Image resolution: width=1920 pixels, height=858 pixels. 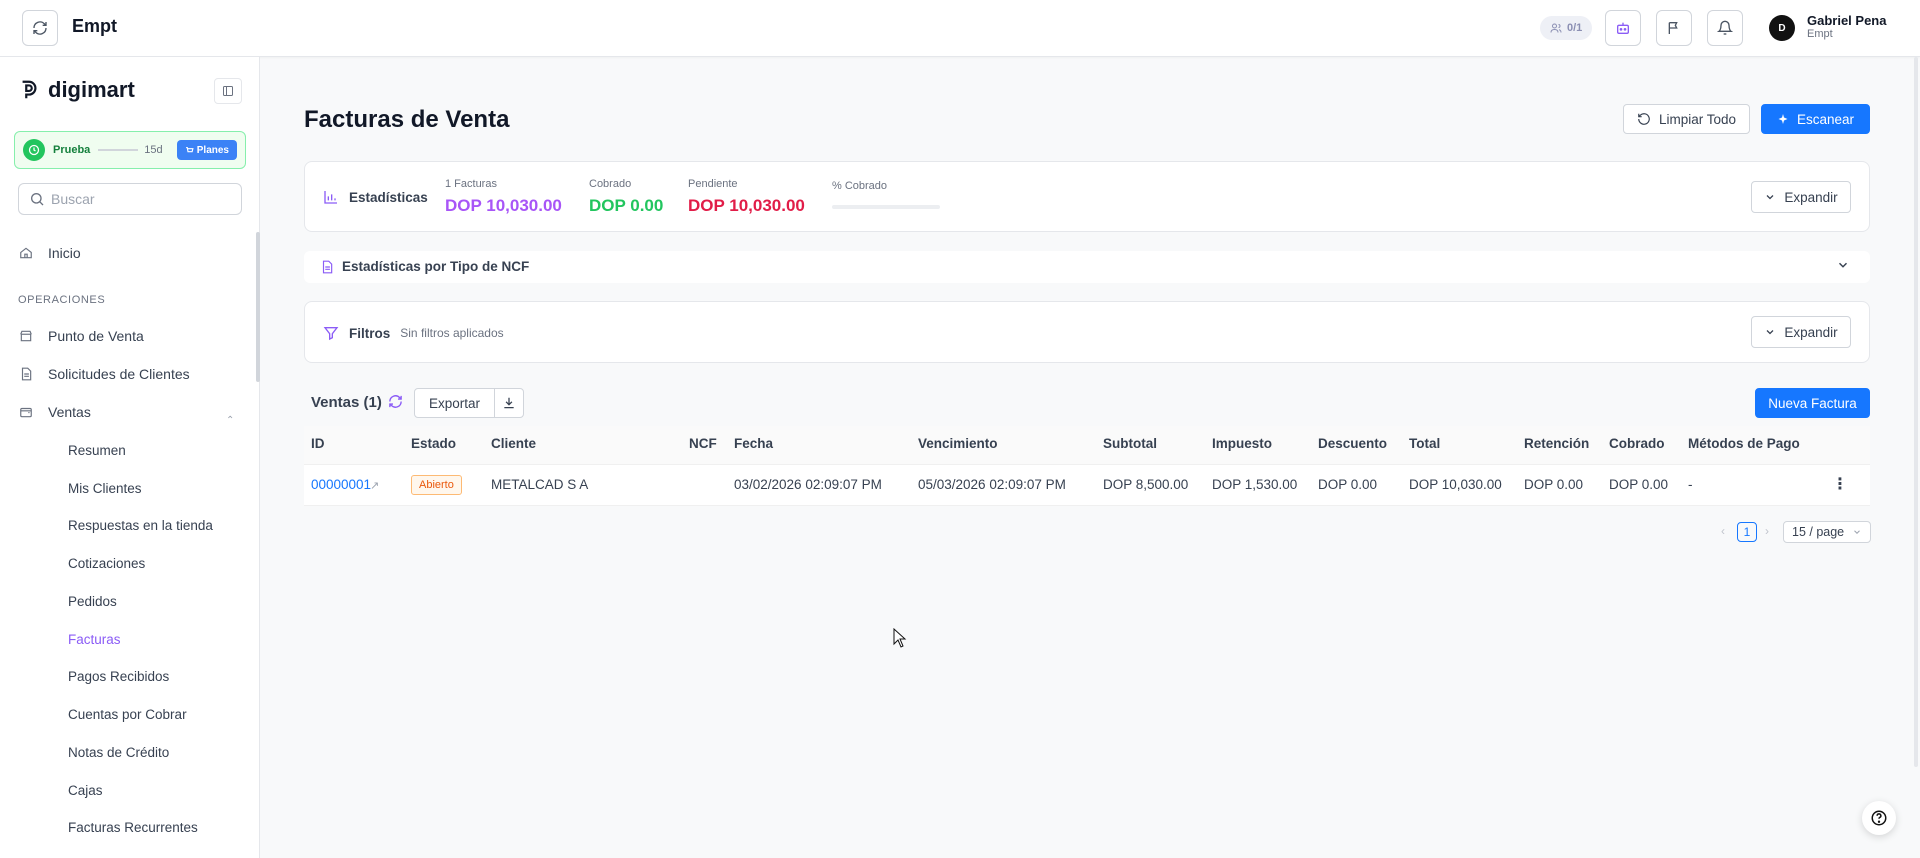 What do you see at coordinates (72, 150) in the screenshot?
I see `trial-label: Prueba` at bounding box center [72, 150].